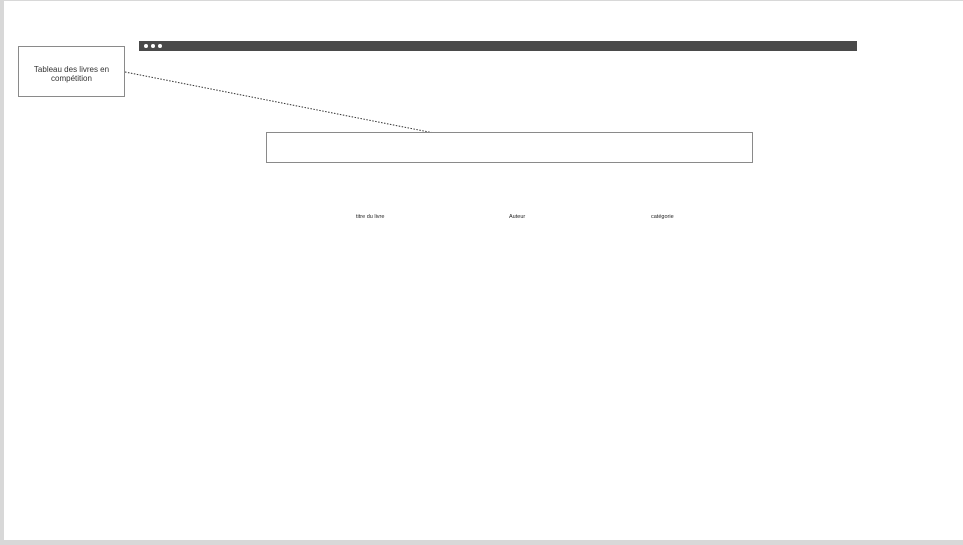  Describe the element at coordinates (517, 217) in the screenshot. I see `column-header-author: Auteur` at that location.